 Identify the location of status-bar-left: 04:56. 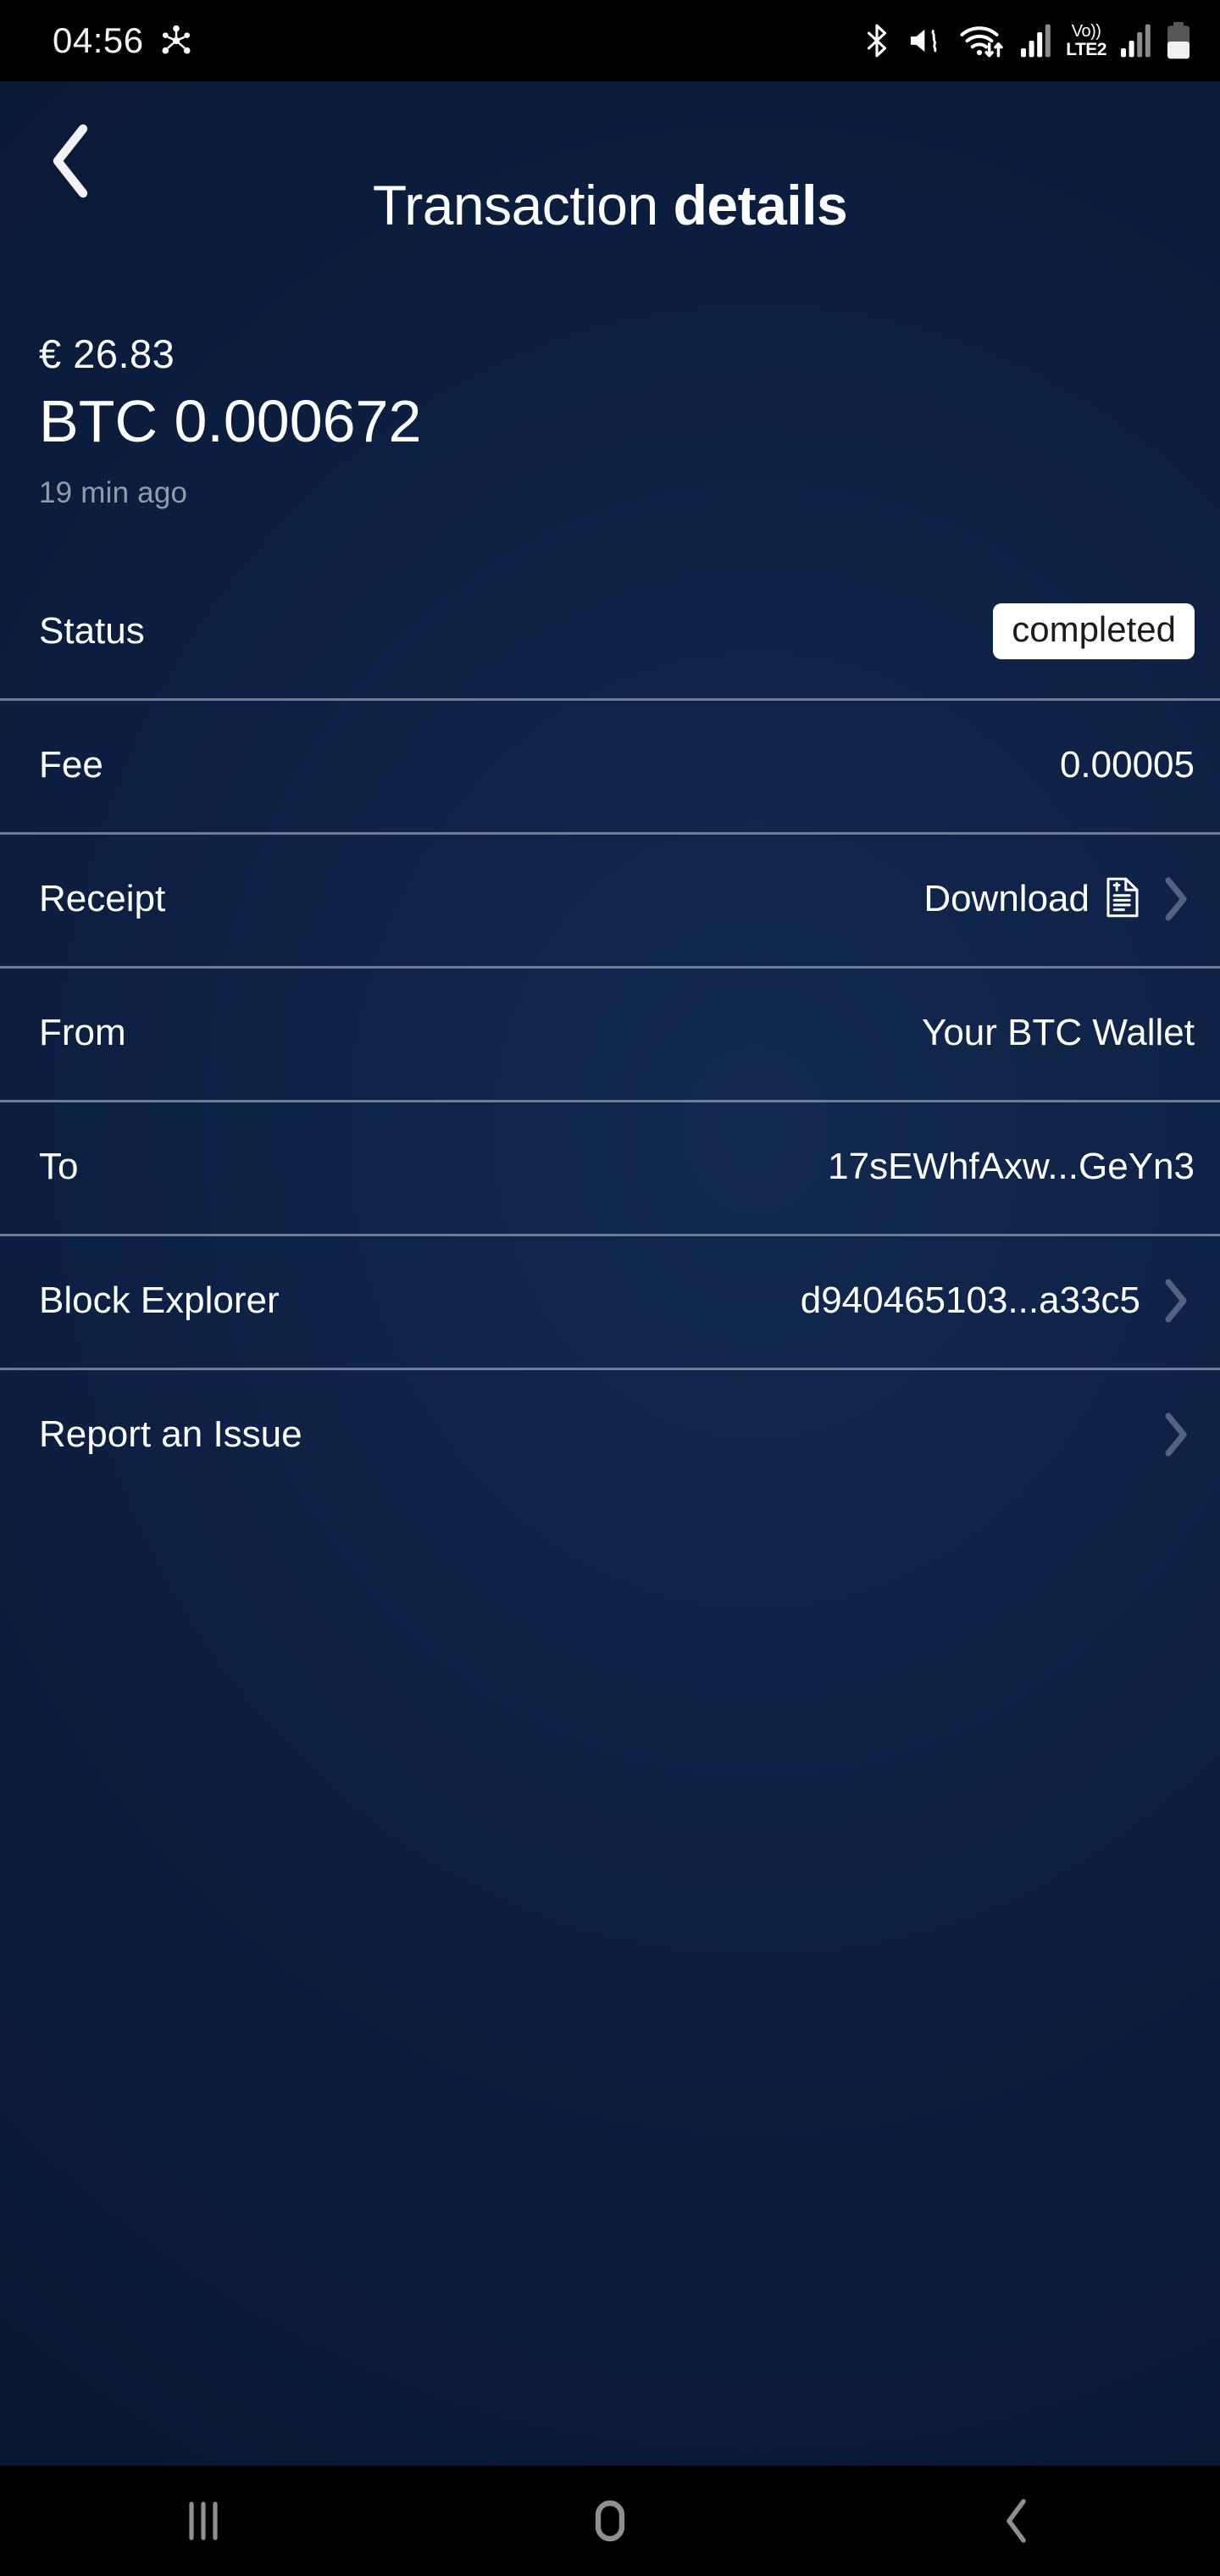
(123, 40).